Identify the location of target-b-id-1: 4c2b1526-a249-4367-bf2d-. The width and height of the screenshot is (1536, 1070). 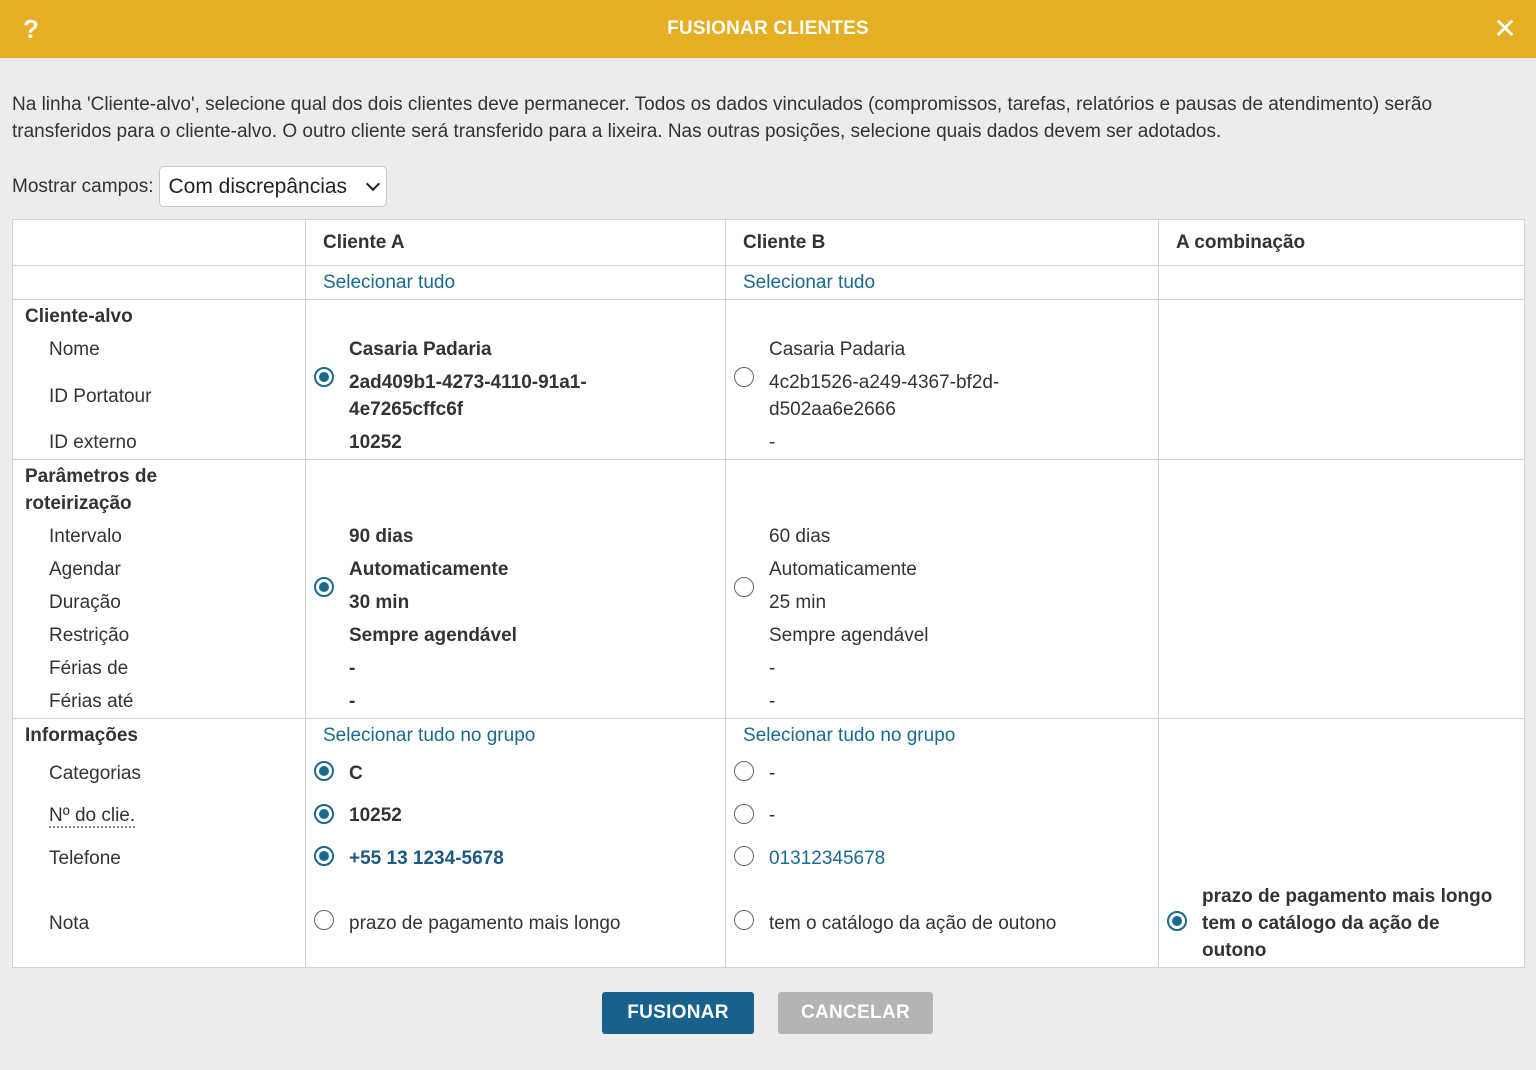
(884, 382).